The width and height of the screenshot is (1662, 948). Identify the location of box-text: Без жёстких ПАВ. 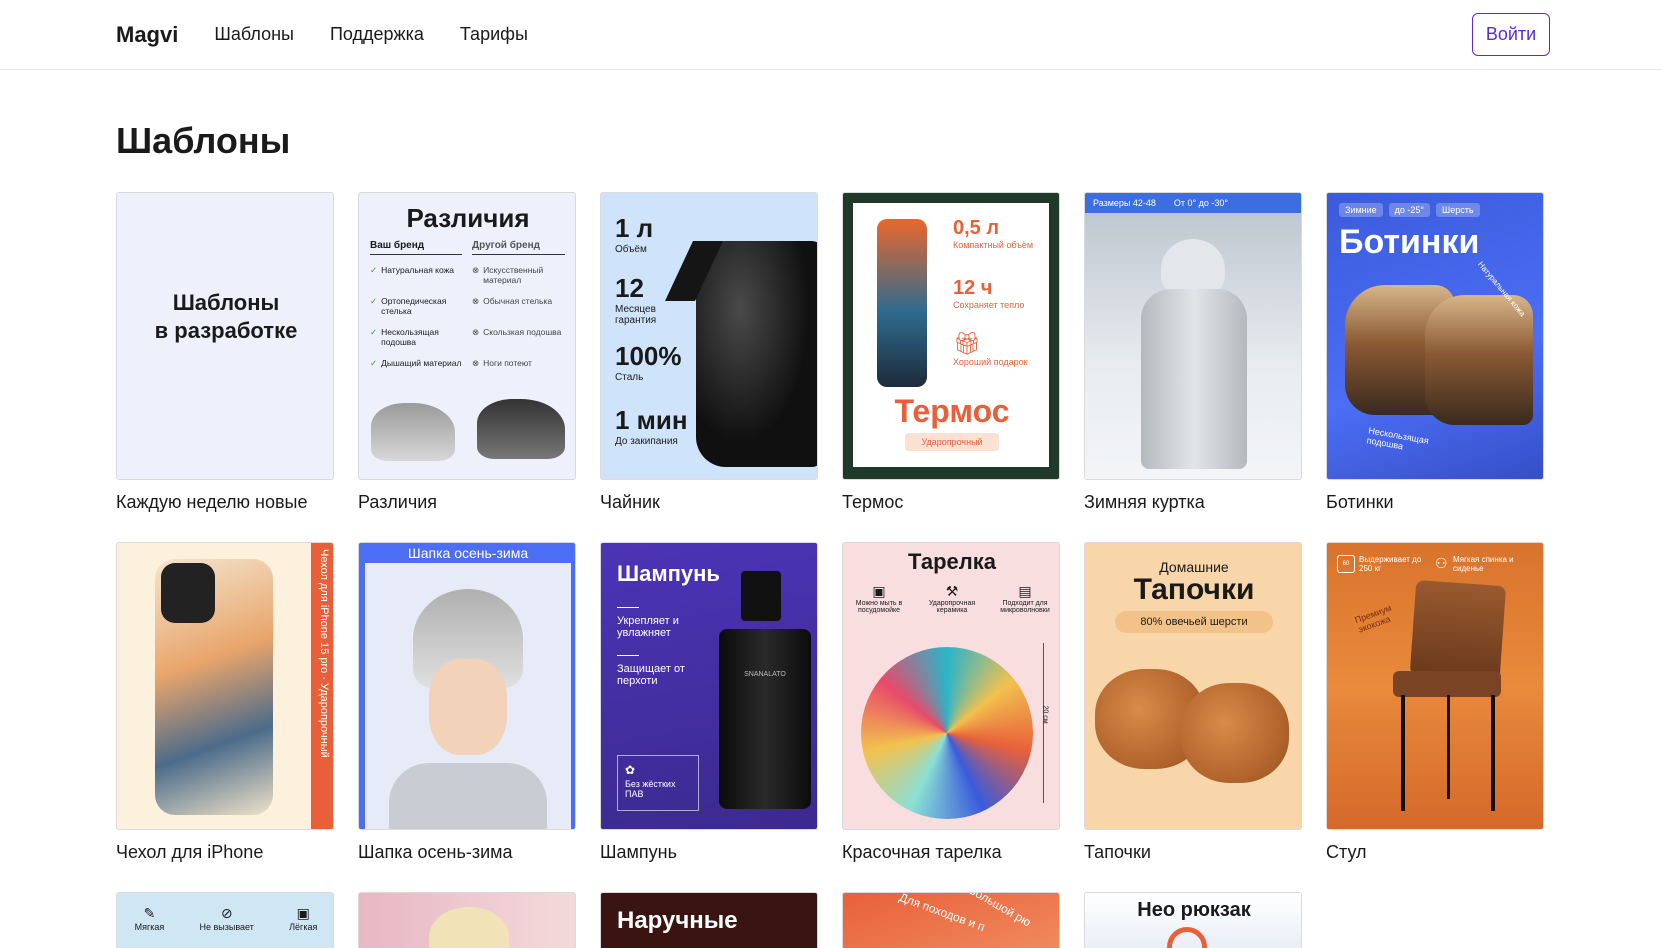
(650, 789).